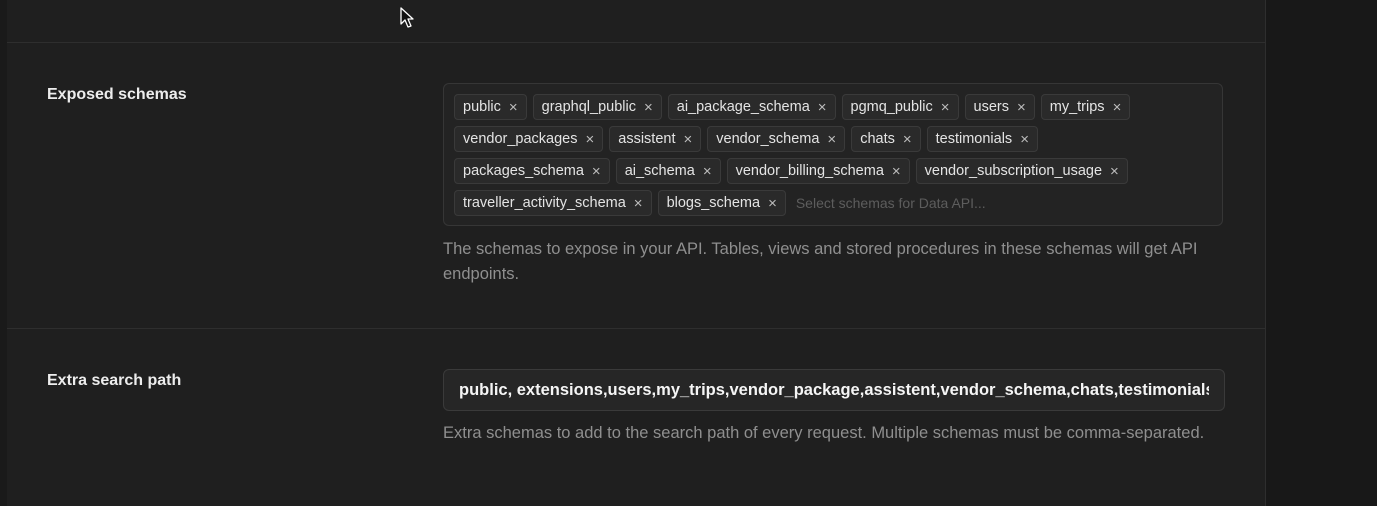 The image size is (1377, 506). What do you see at coordinates (114, 380) in the screenshot?
I see `extra-search-path-label: Extra search path` at bounding box center [114, 380].